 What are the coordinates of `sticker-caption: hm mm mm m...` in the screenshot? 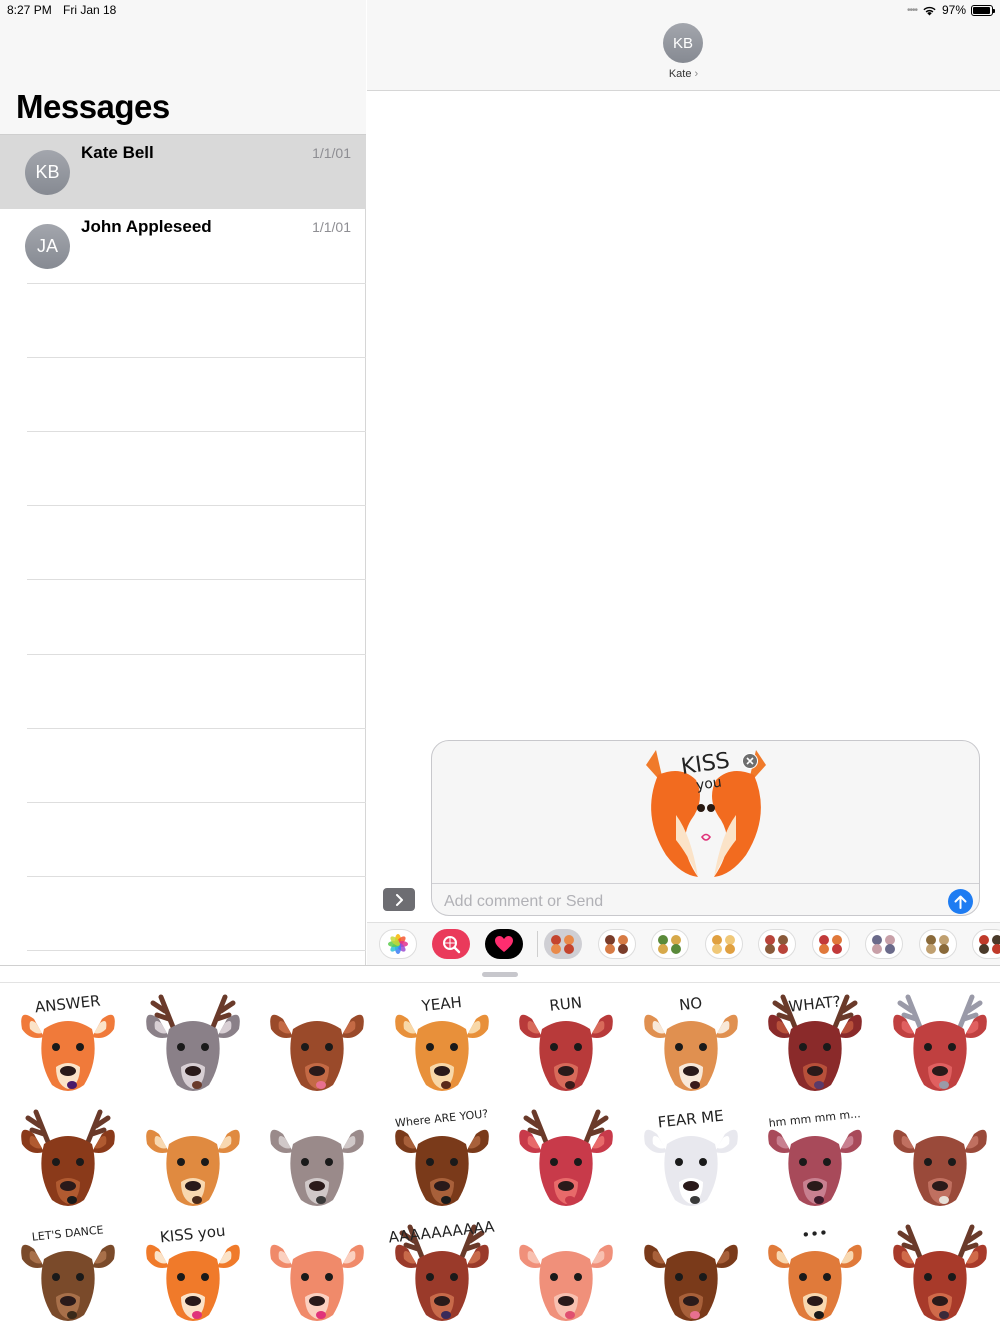 It's located at (814, 1118).